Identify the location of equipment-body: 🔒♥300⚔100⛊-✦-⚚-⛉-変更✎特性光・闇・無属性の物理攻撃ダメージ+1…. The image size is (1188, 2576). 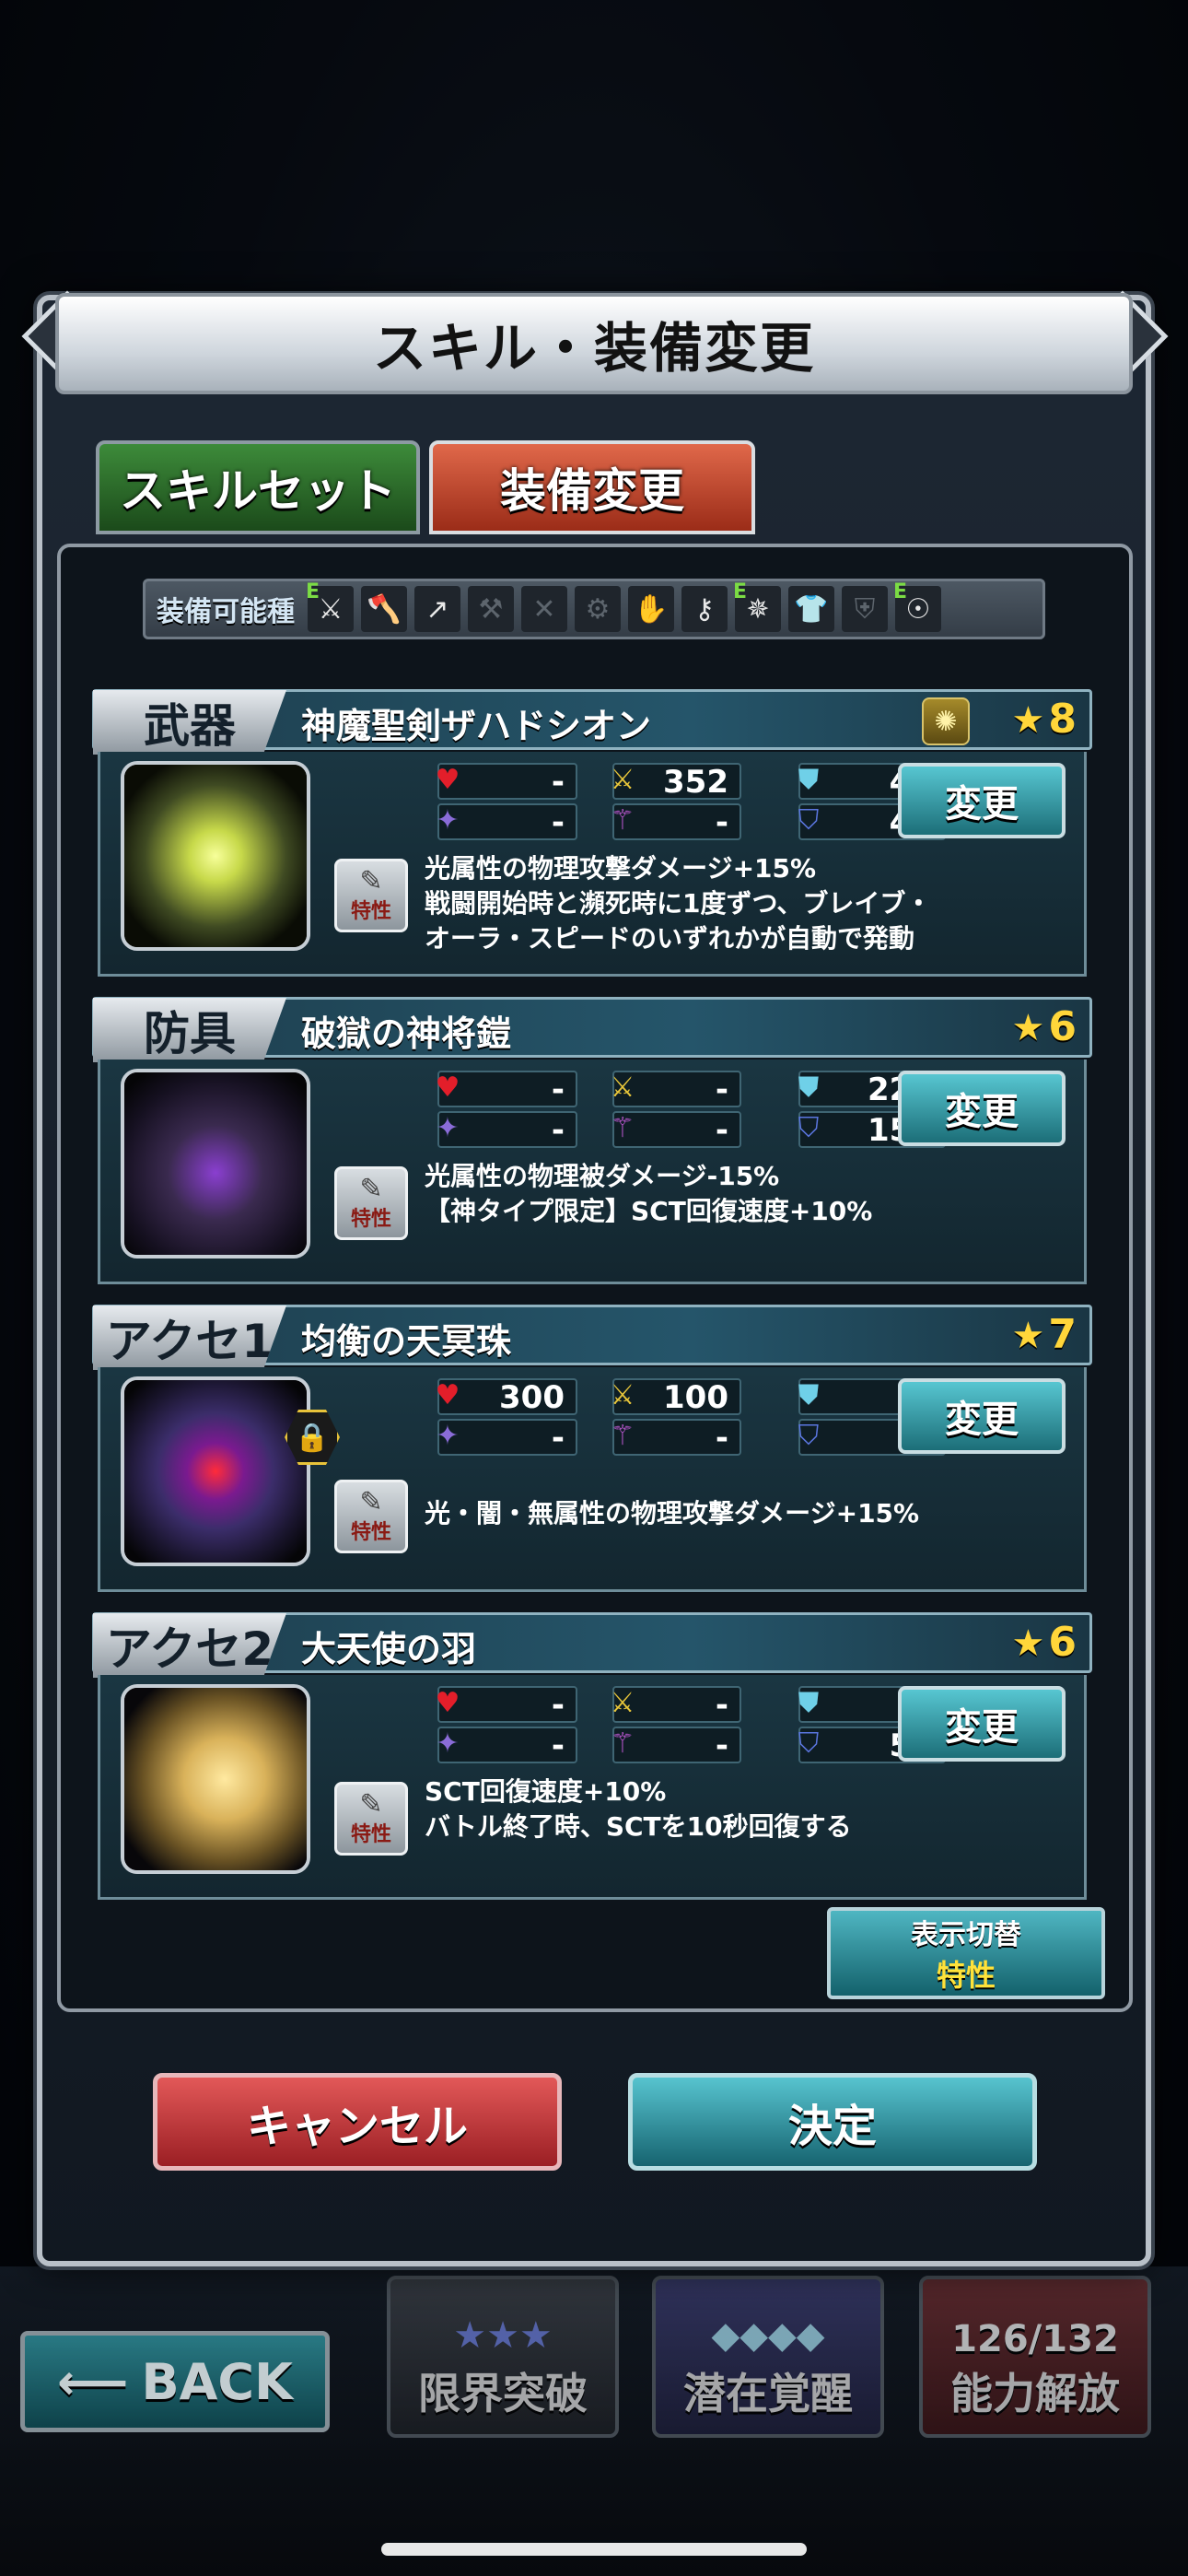
(592, 1479).